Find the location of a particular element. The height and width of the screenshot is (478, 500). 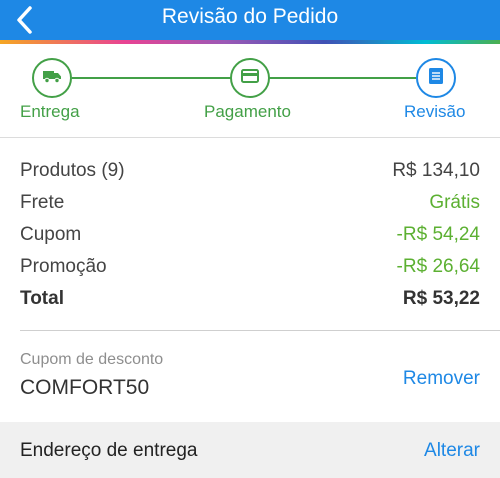

credit-card-icon is located at coordinates (250, 78).